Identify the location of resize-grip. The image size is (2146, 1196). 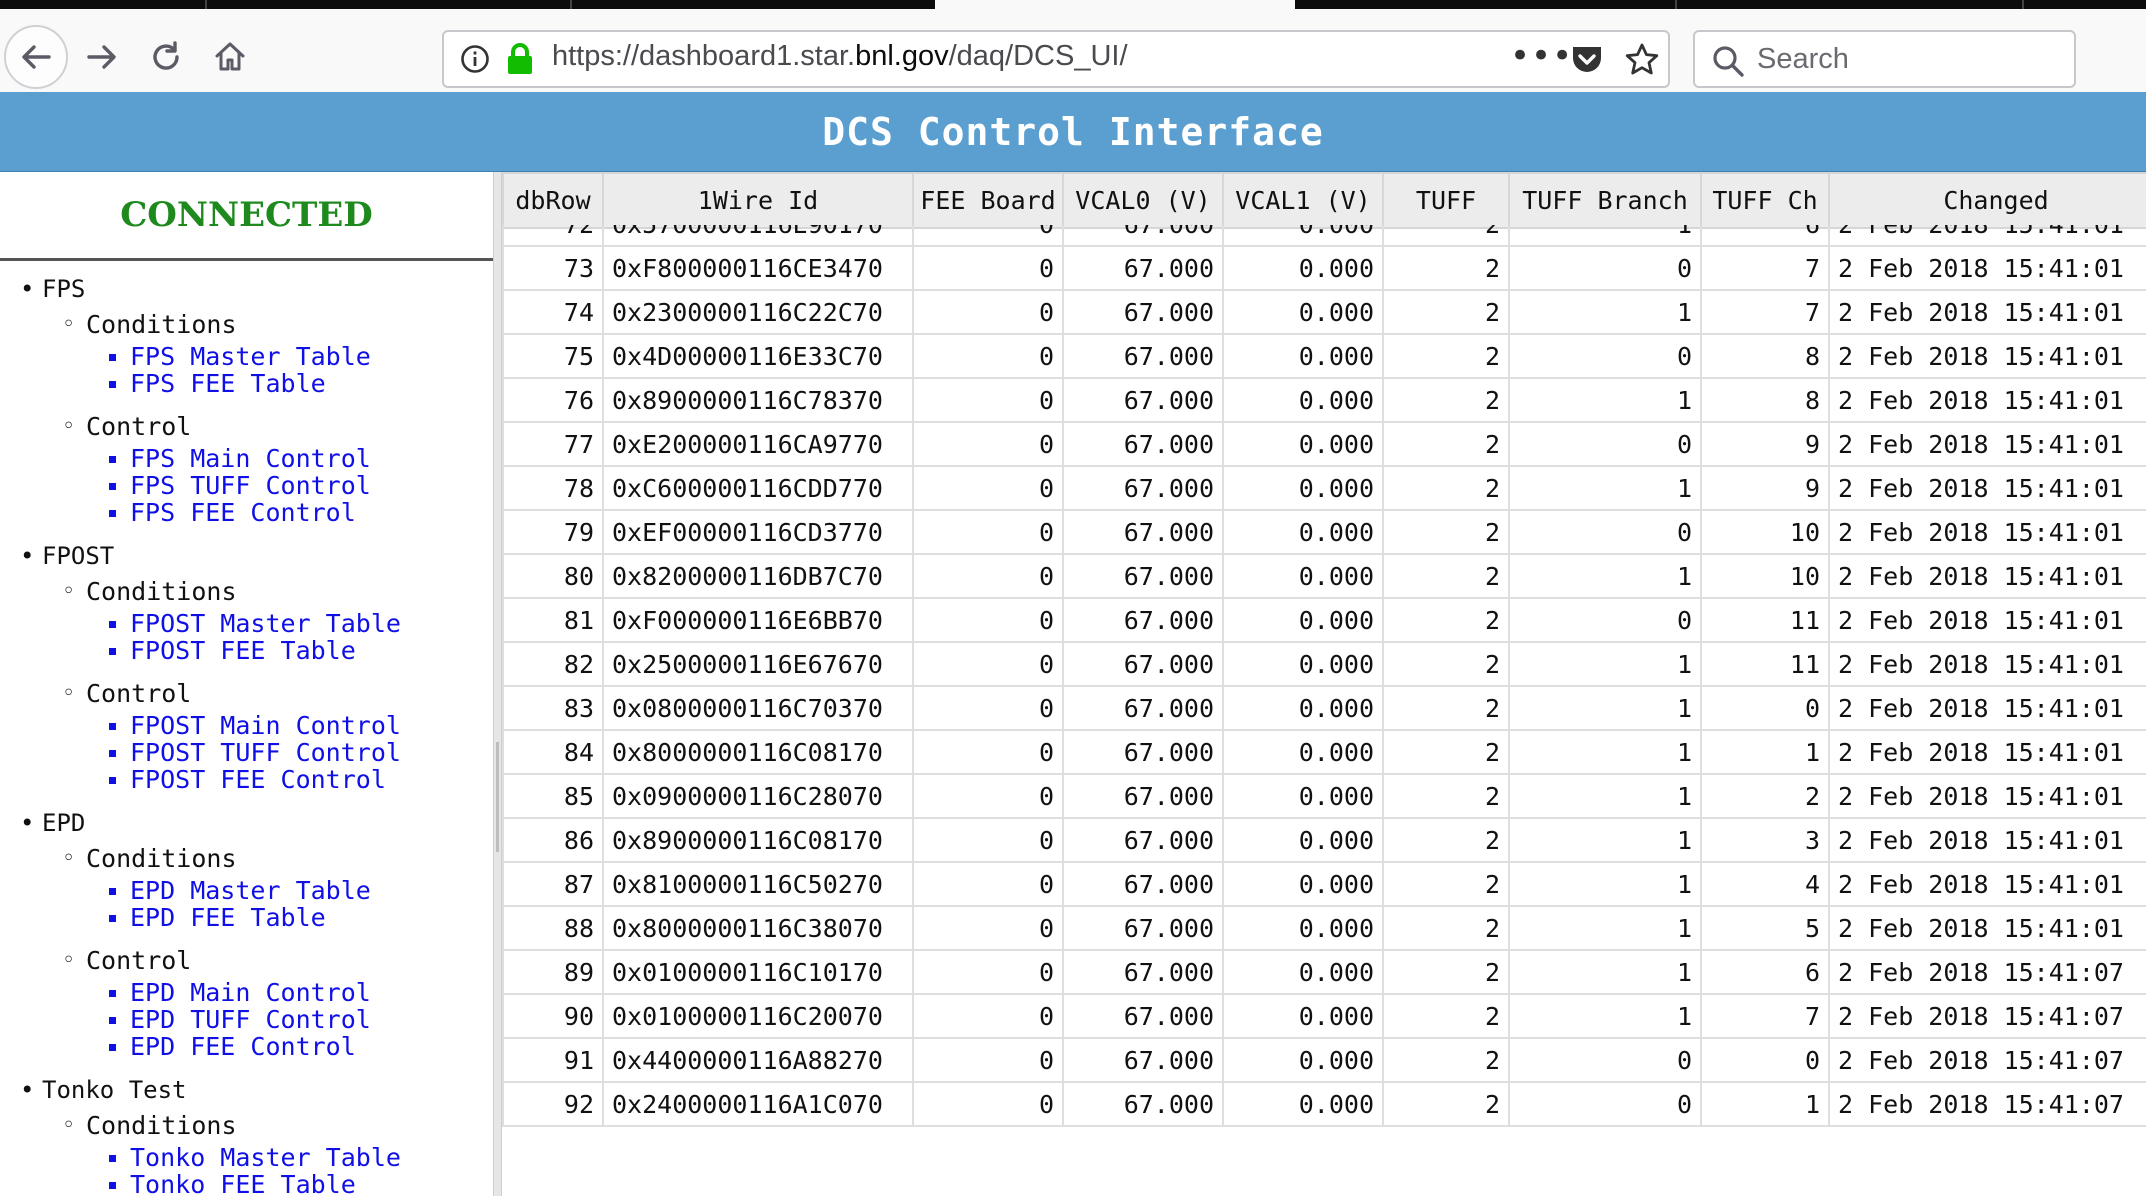
(497, 797).